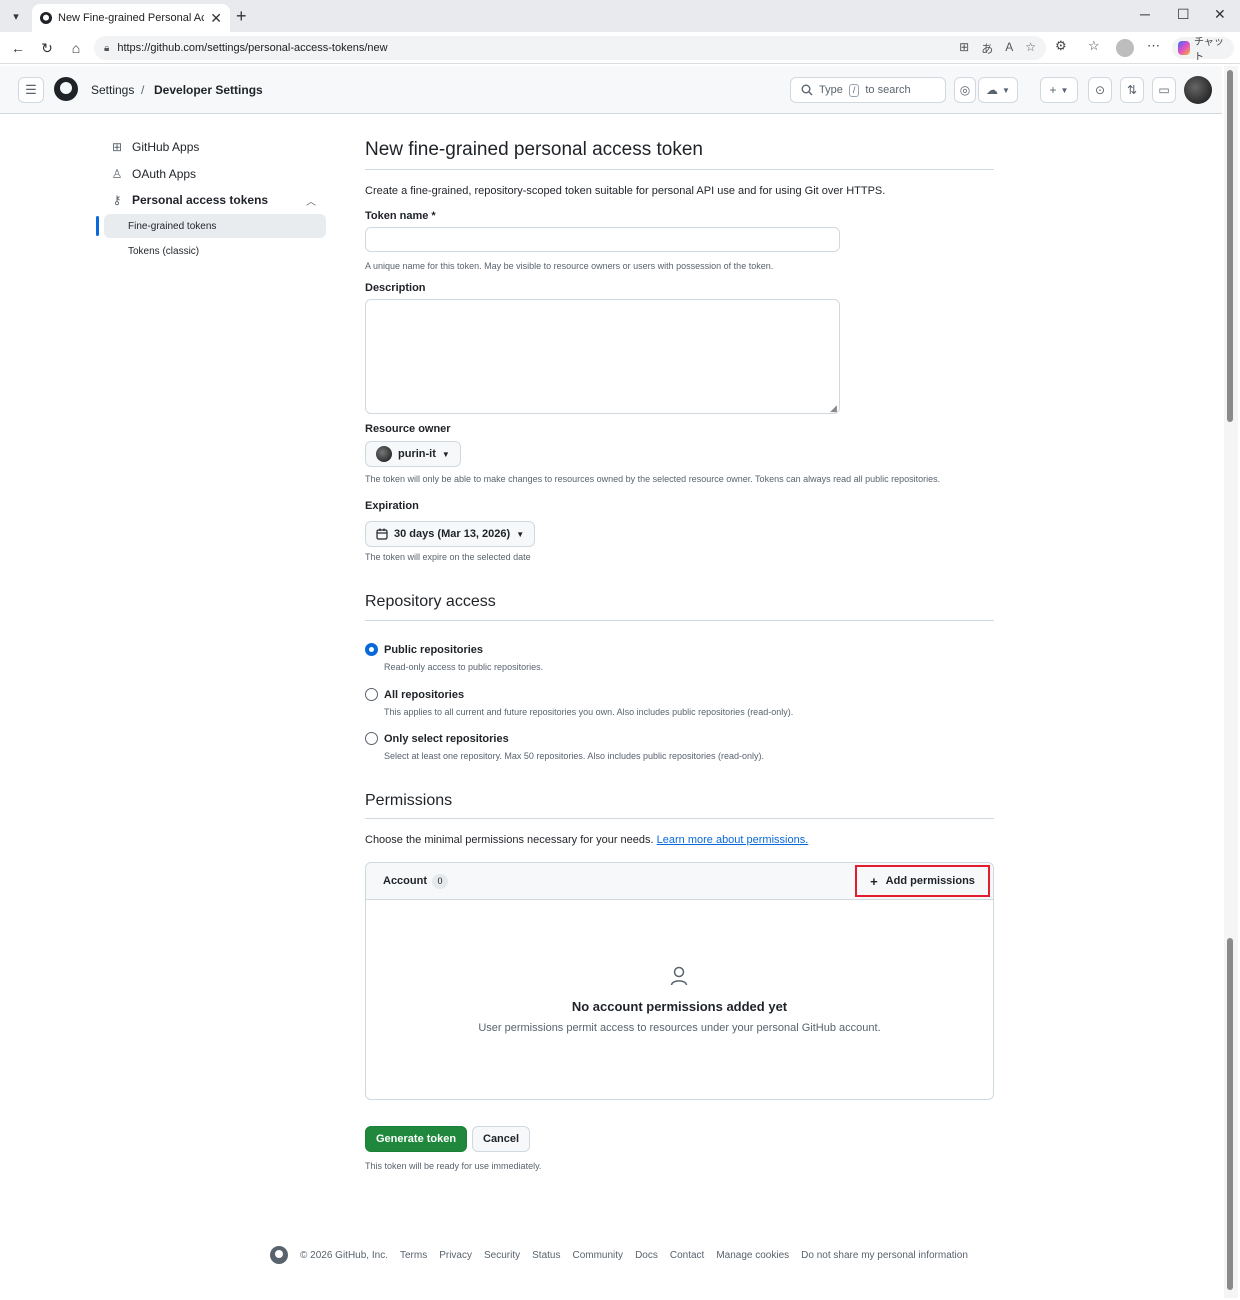 The image size is (1240, 1300). What do you see at coordinates (733, 840) in the screenshot?
I see `learn-more-permissions-link: Learn more about permissions.` at bounding box center [733, 840].